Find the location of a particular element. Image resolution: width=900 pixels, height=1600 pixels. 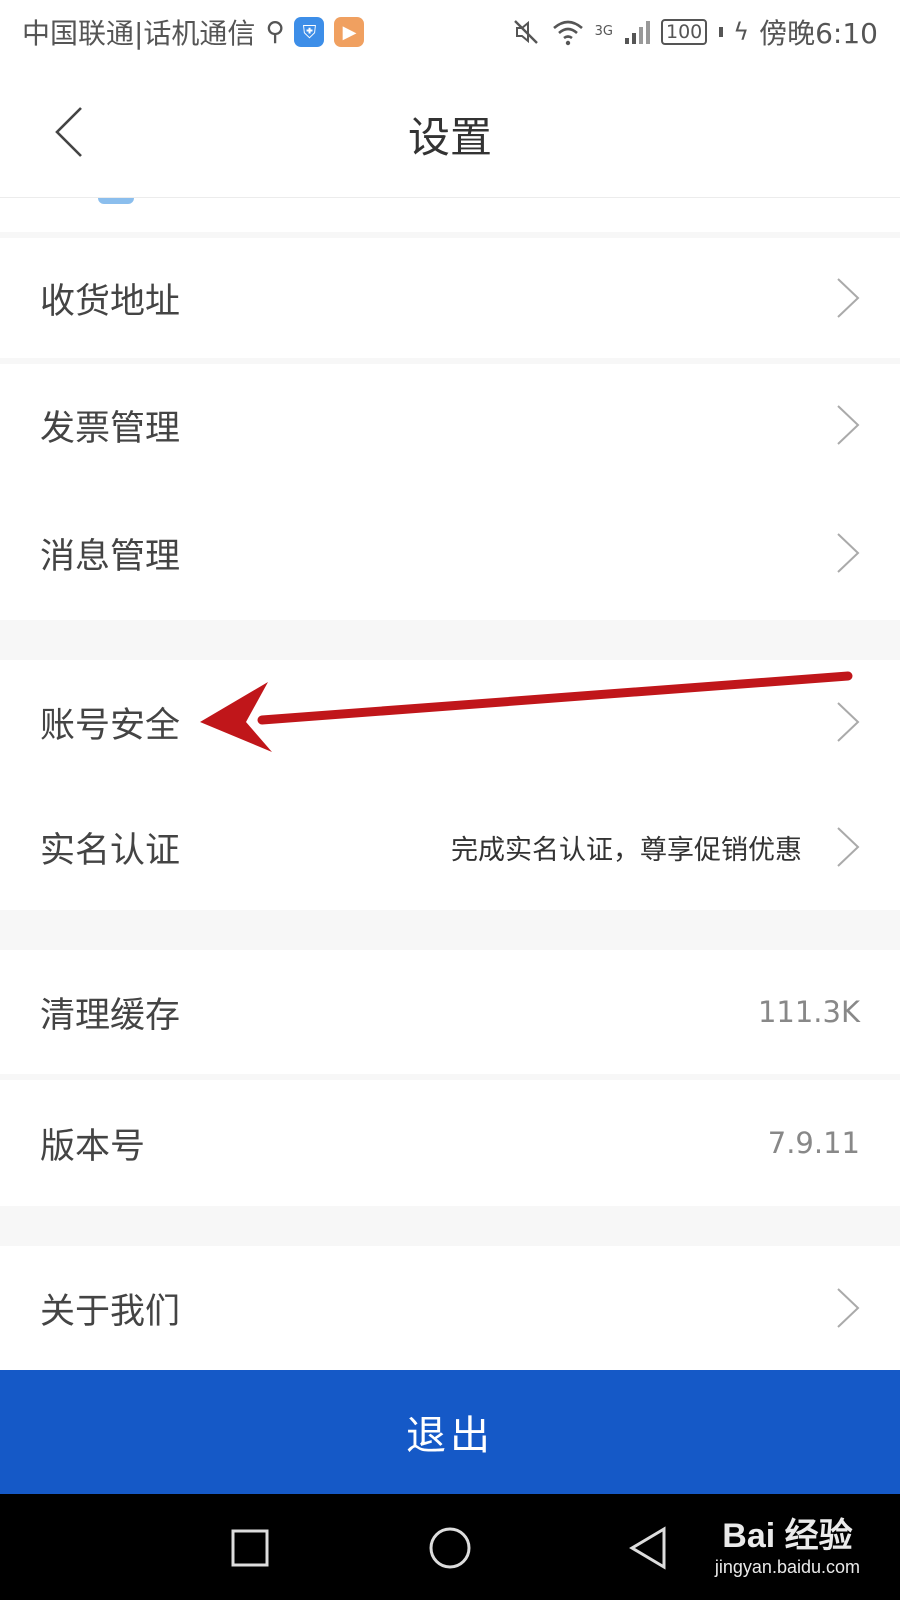

logout-button: 退出 is located at coordinates (450, 1432).